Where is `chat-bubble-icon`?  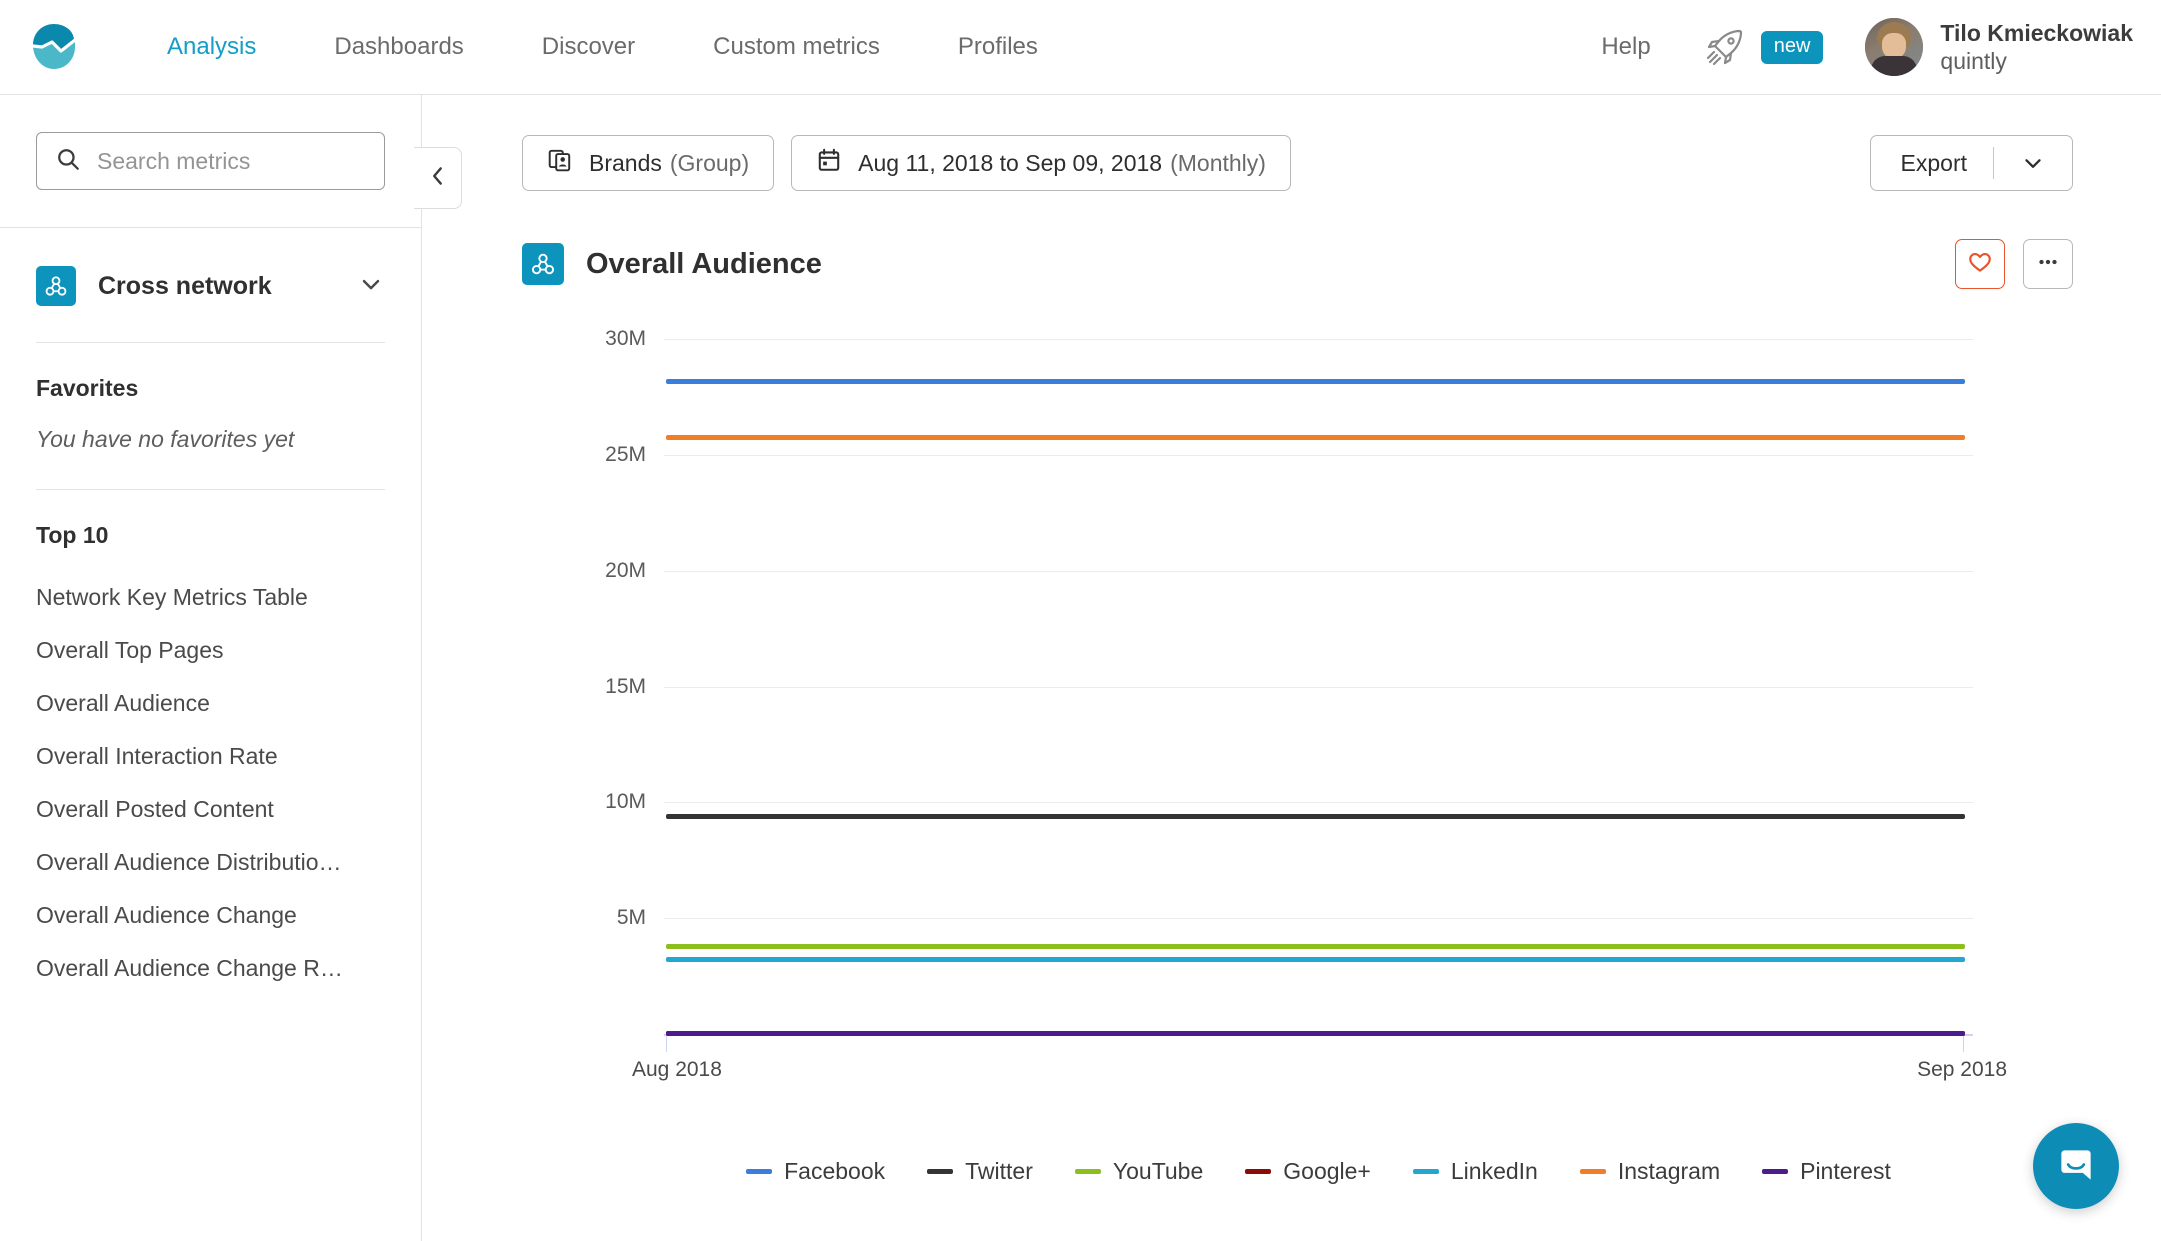
chat-bubble-icon is located at coordinates (2076, 1166).